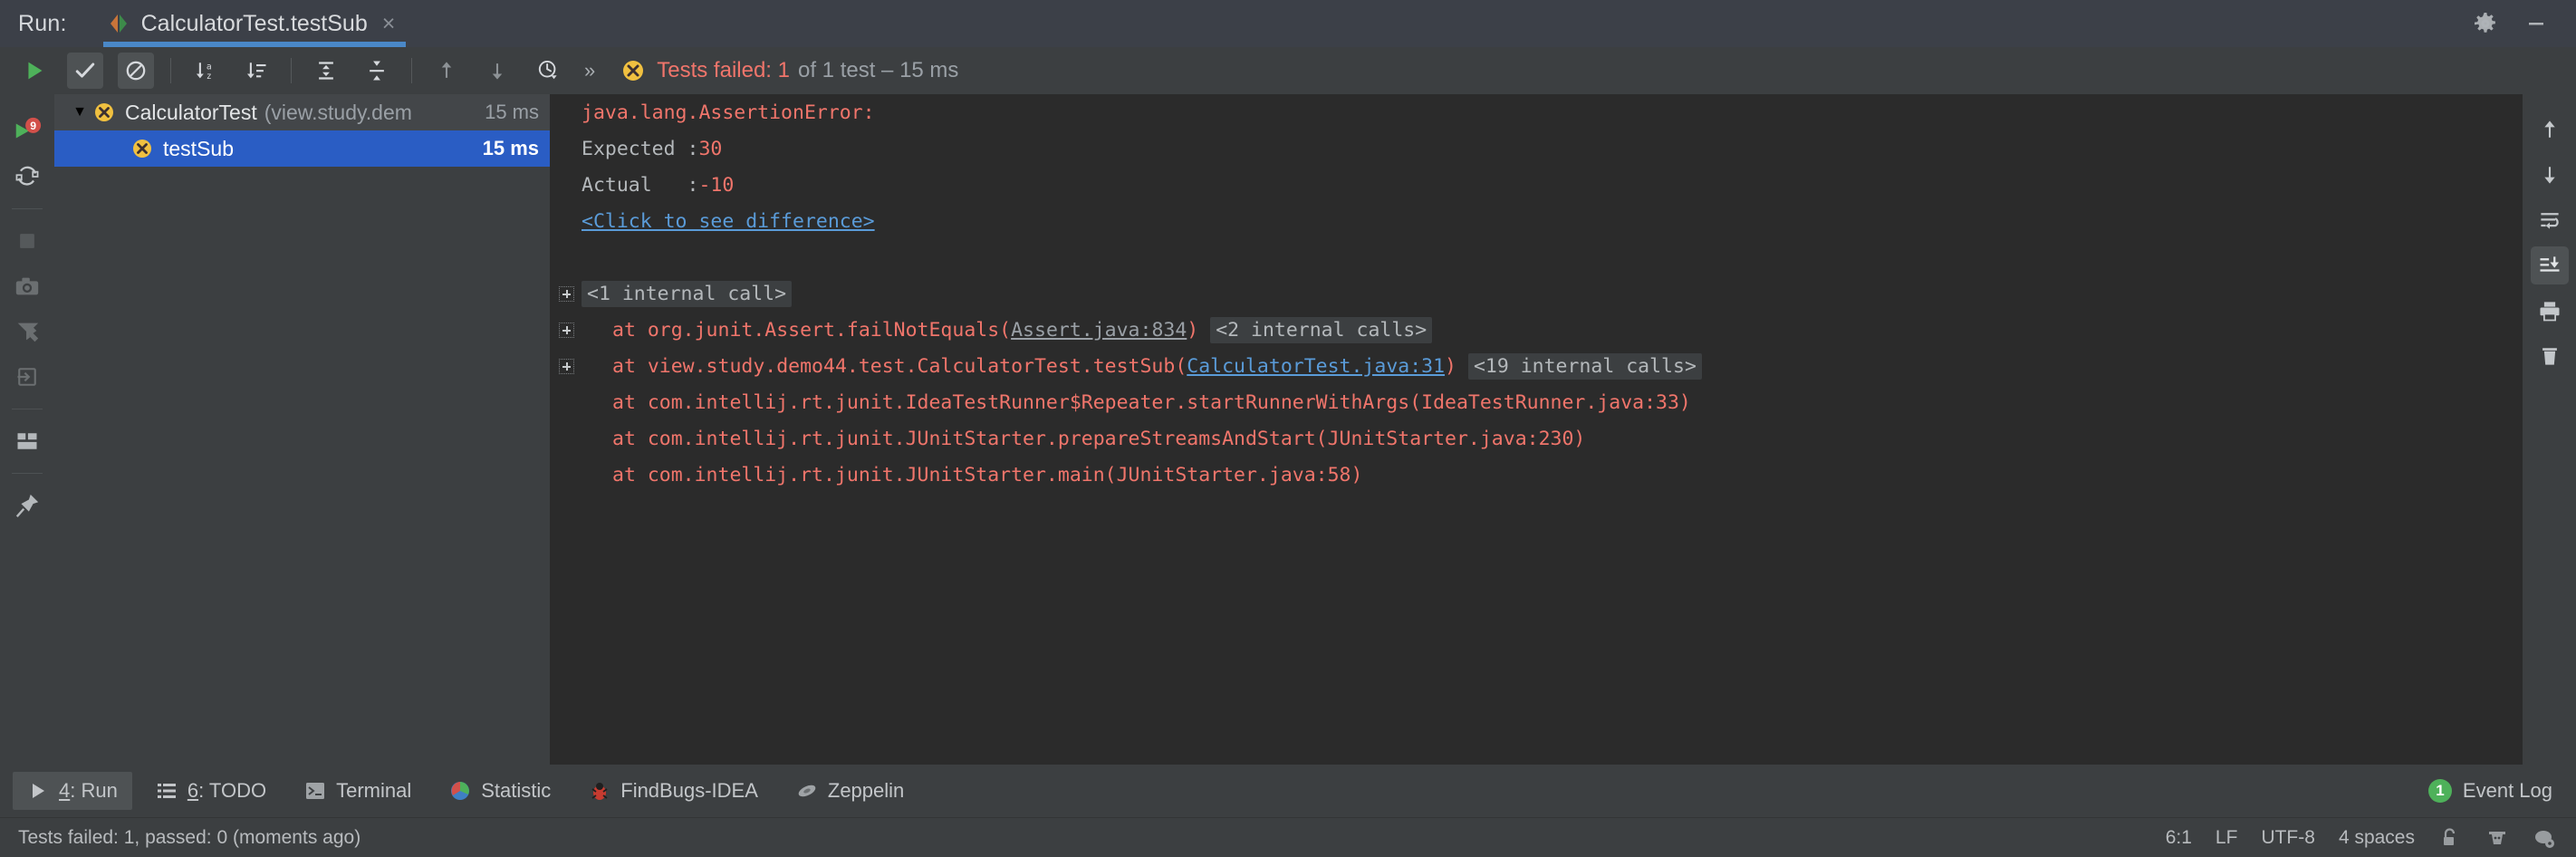 The image size is (2576, 857). What do you see at coordinates (1536, 148) in the screenshot?
I see `console-line: Expected :30` at bounding box center [1536, 148].